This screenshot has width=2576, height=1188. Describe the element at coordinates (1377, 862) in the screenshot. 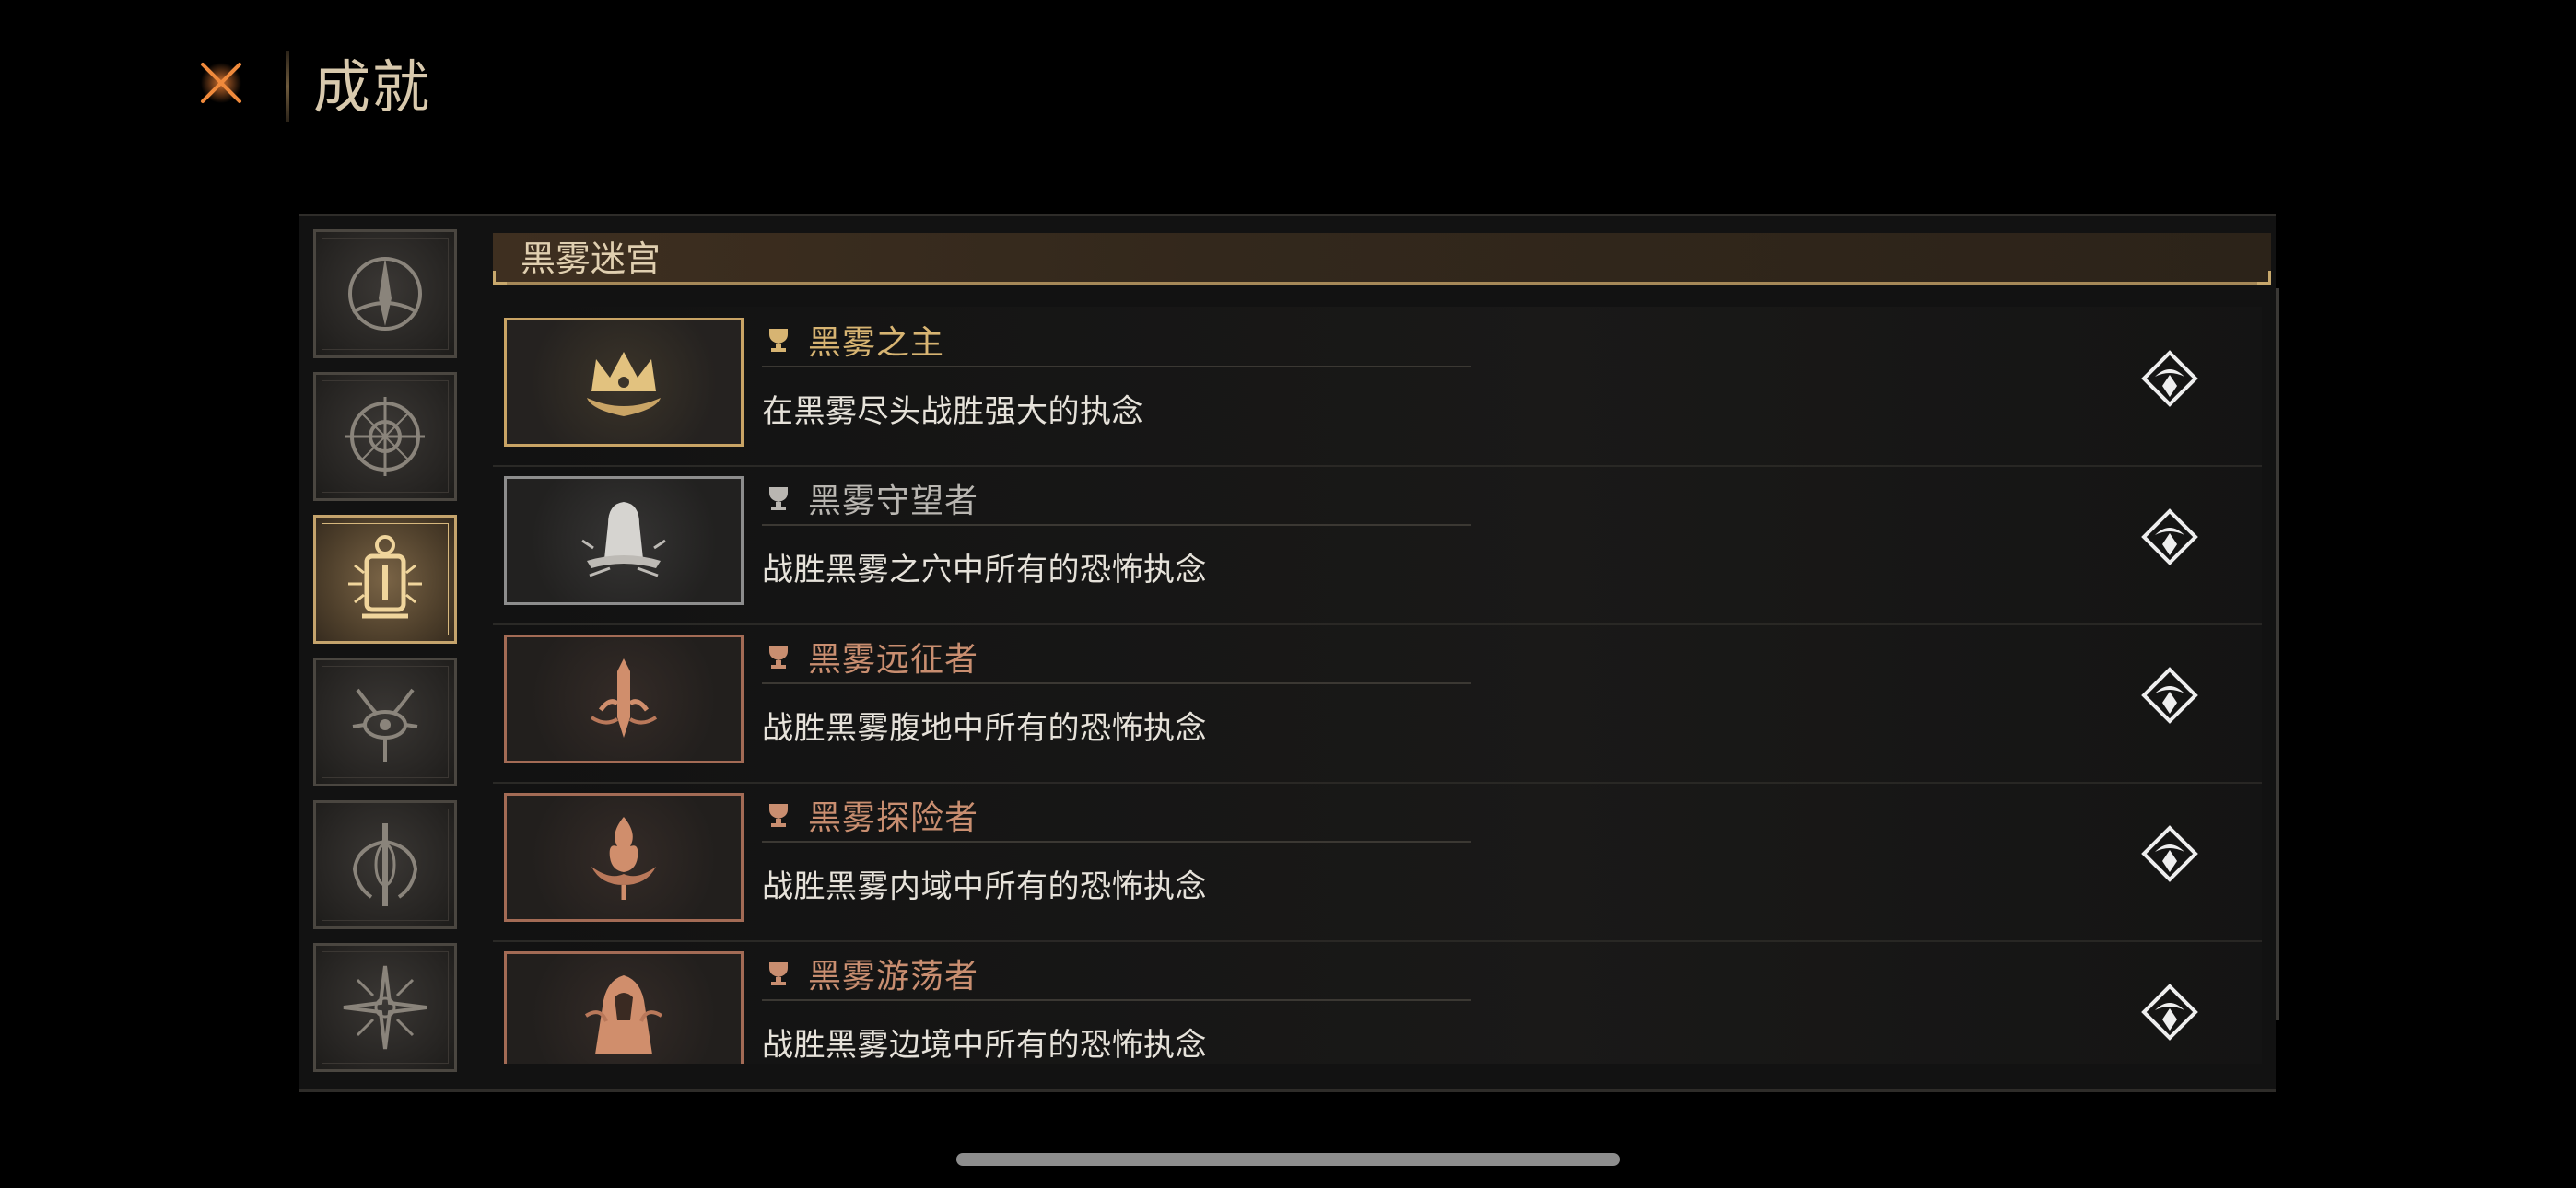

I see `achievement-row: 黑雾探险者 战胜黑雾内域中所有的恐怖执念` at that location.